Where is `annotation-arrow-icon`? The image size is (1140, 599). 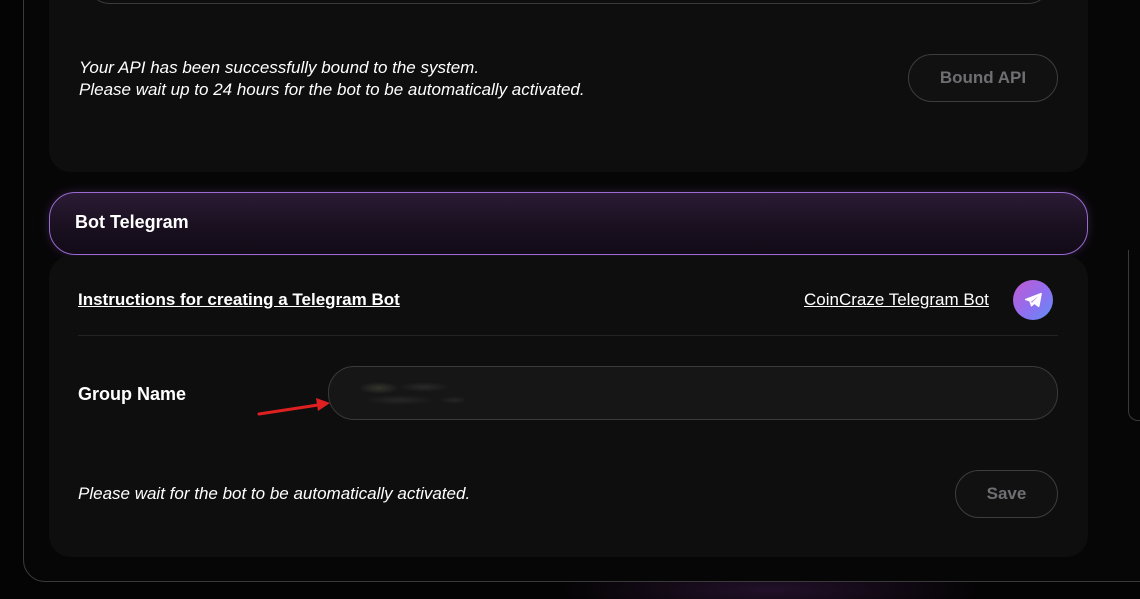
annotation-arrow-icon is located at coordinates (293, 407).